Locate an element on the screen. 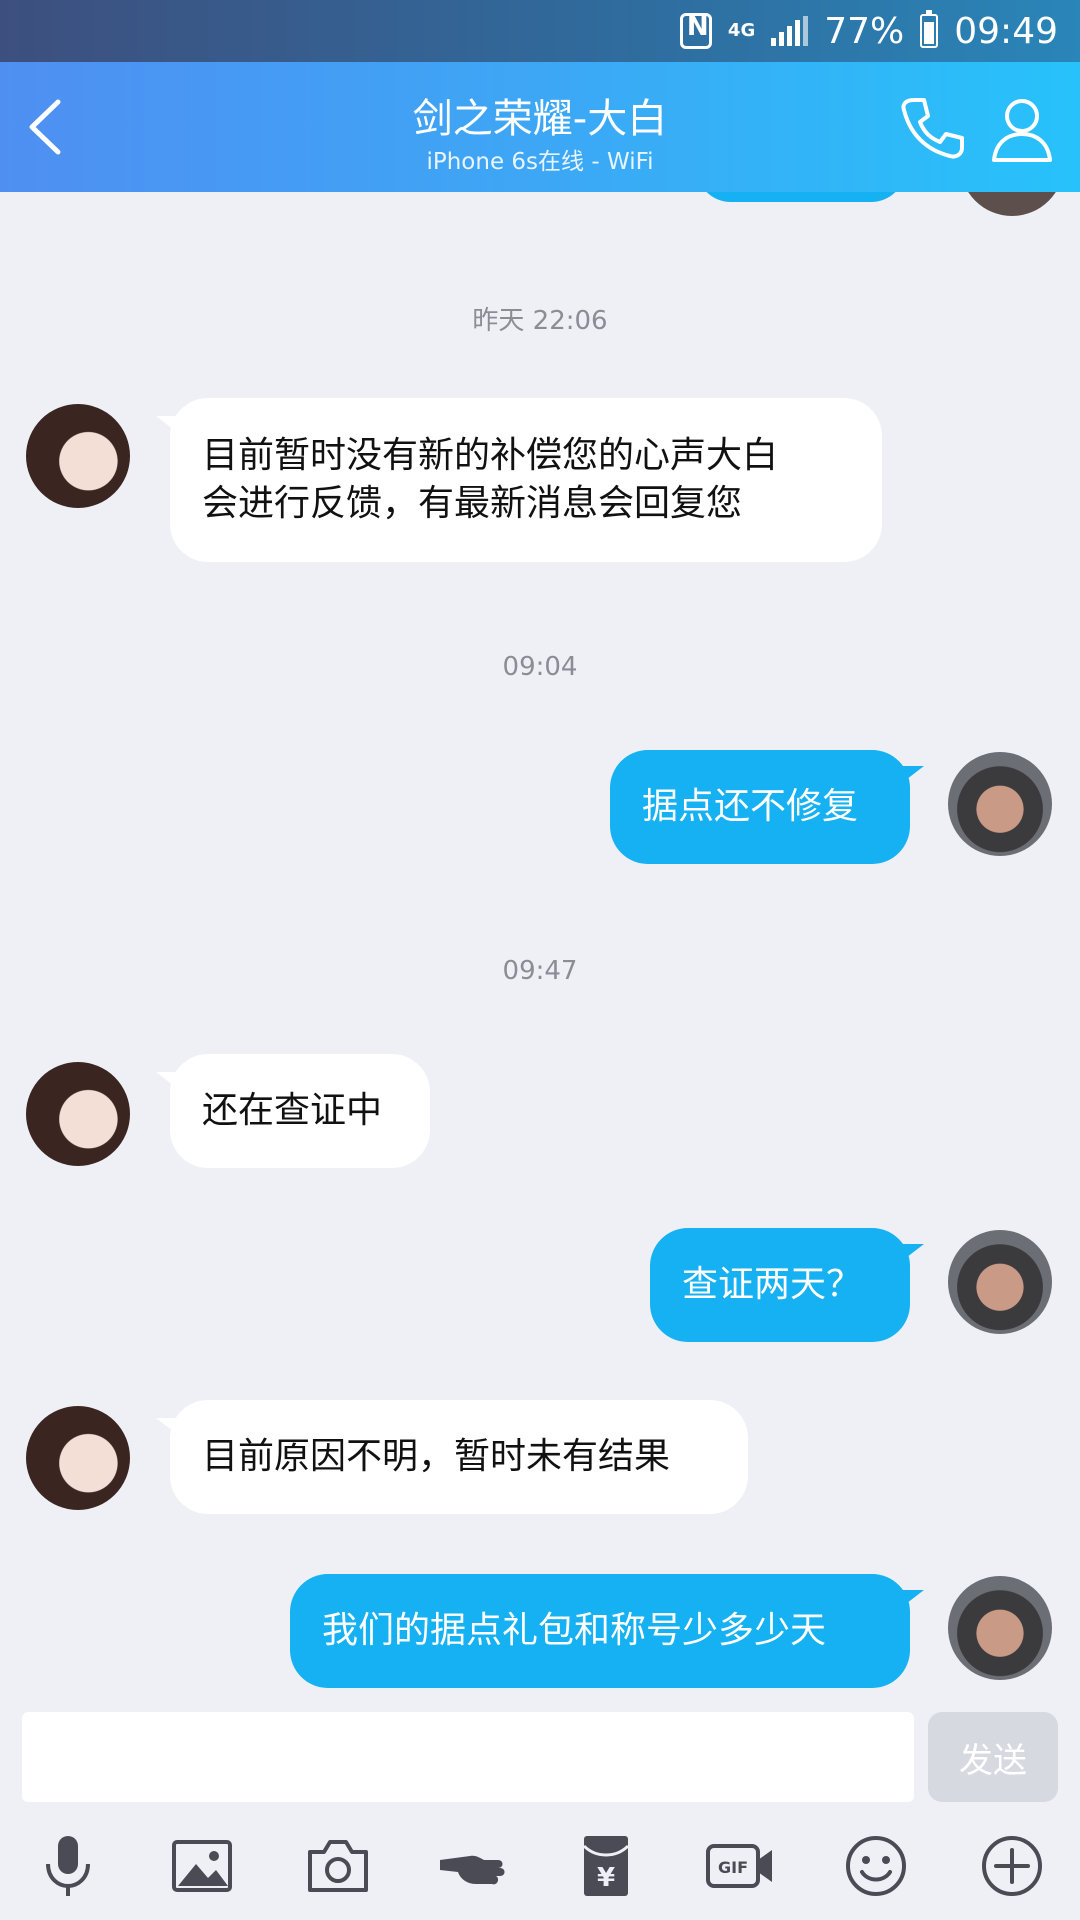  red-packet-icon: ¥ is located at coordinates (606, 1866).